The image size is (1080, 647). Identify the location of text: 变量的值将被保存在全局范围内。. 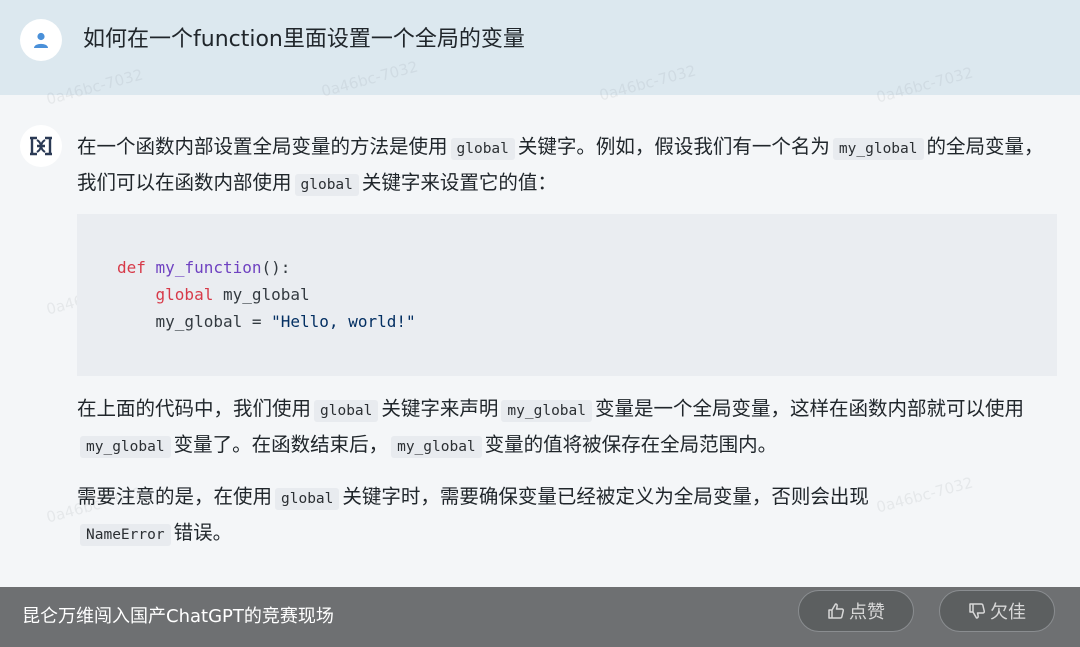
(631, 444).